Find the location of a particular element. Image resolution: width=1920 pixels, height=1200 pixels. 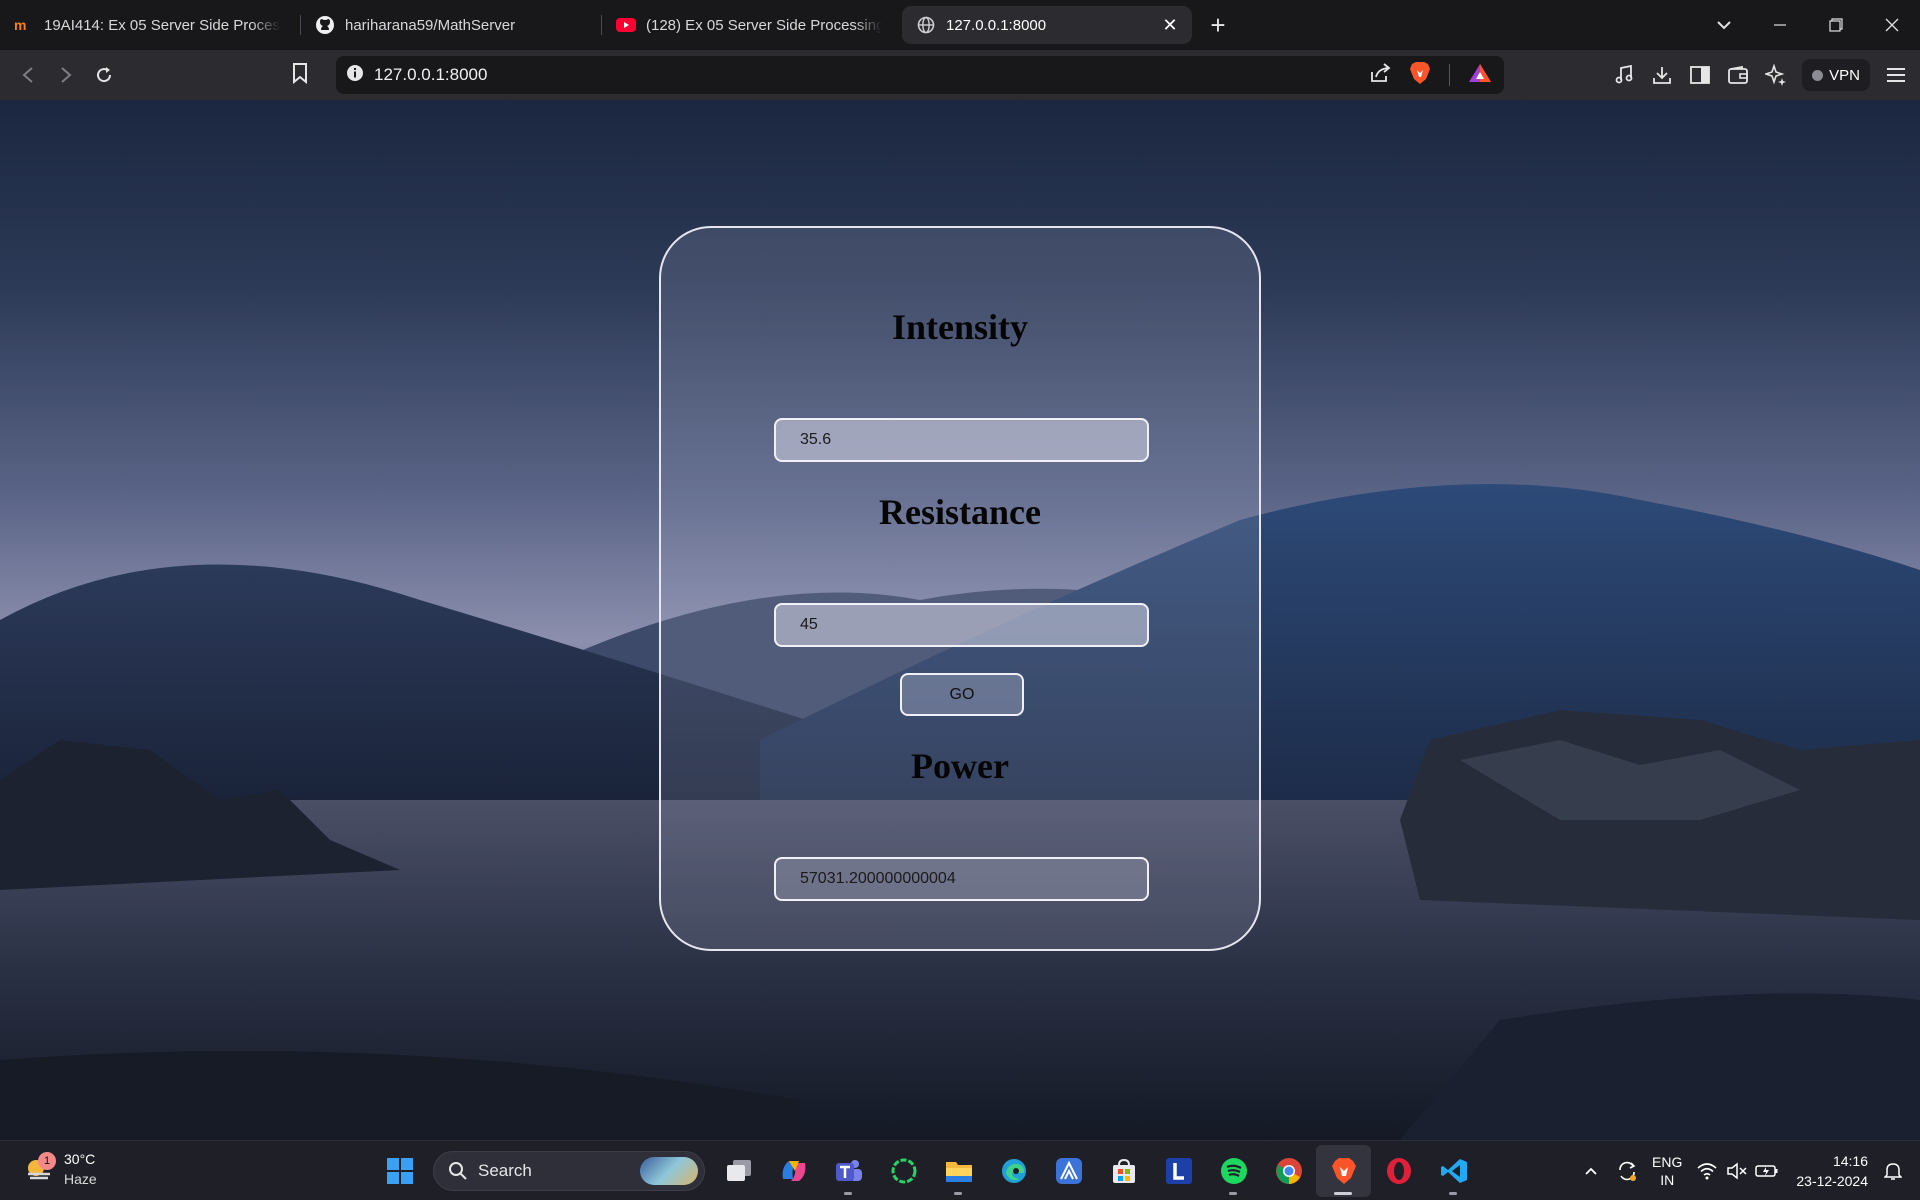

resistance-heading: Resistance is located at coordinates (960, 512).